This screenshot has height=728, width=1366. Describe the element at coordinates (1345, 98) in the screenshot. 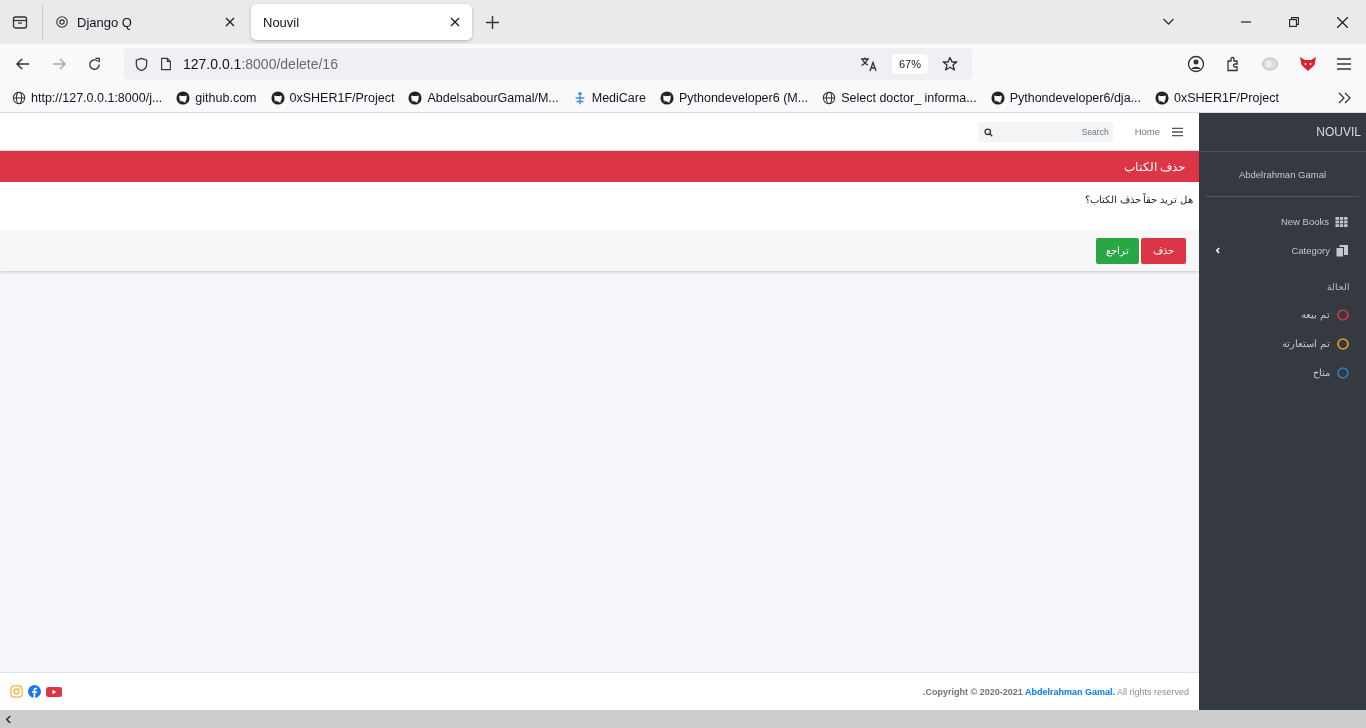

I see `more-chevrons-icon` at that location.